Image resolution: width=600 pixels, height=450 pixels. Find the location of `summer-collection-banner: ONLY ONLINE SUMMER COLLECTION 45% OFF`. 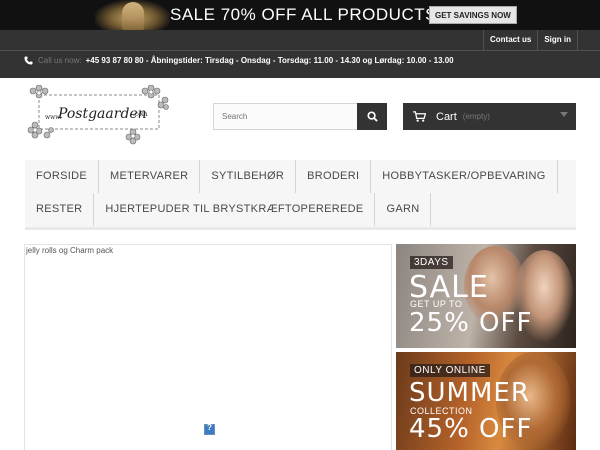

summer-collection-banner: ONLY ONLINE SUMMER COLLECTION 45% OFF is located at coordinates (486, 401).